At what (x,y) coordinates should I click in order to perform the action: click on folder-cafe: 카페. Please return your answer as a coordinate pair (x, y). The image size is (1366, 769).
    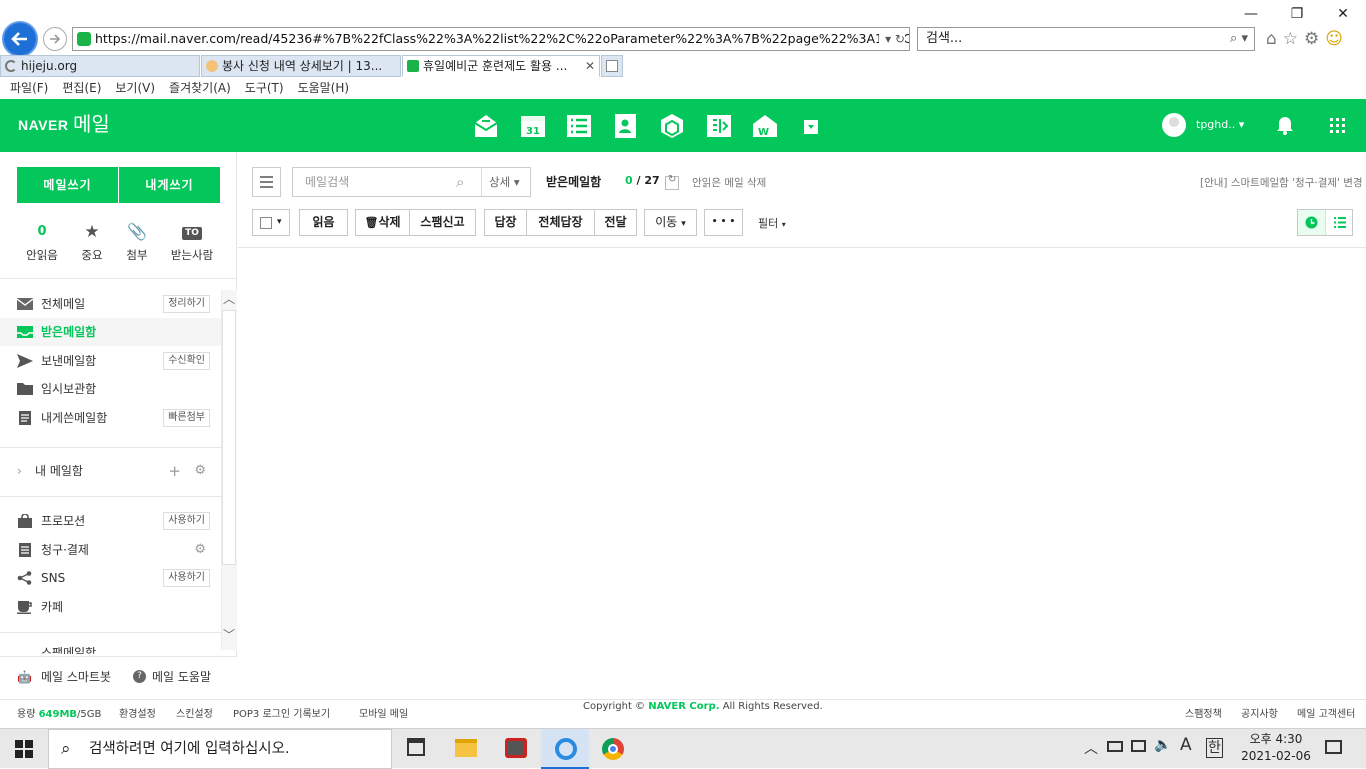
    Looking at the image, I should click on (110, 607).